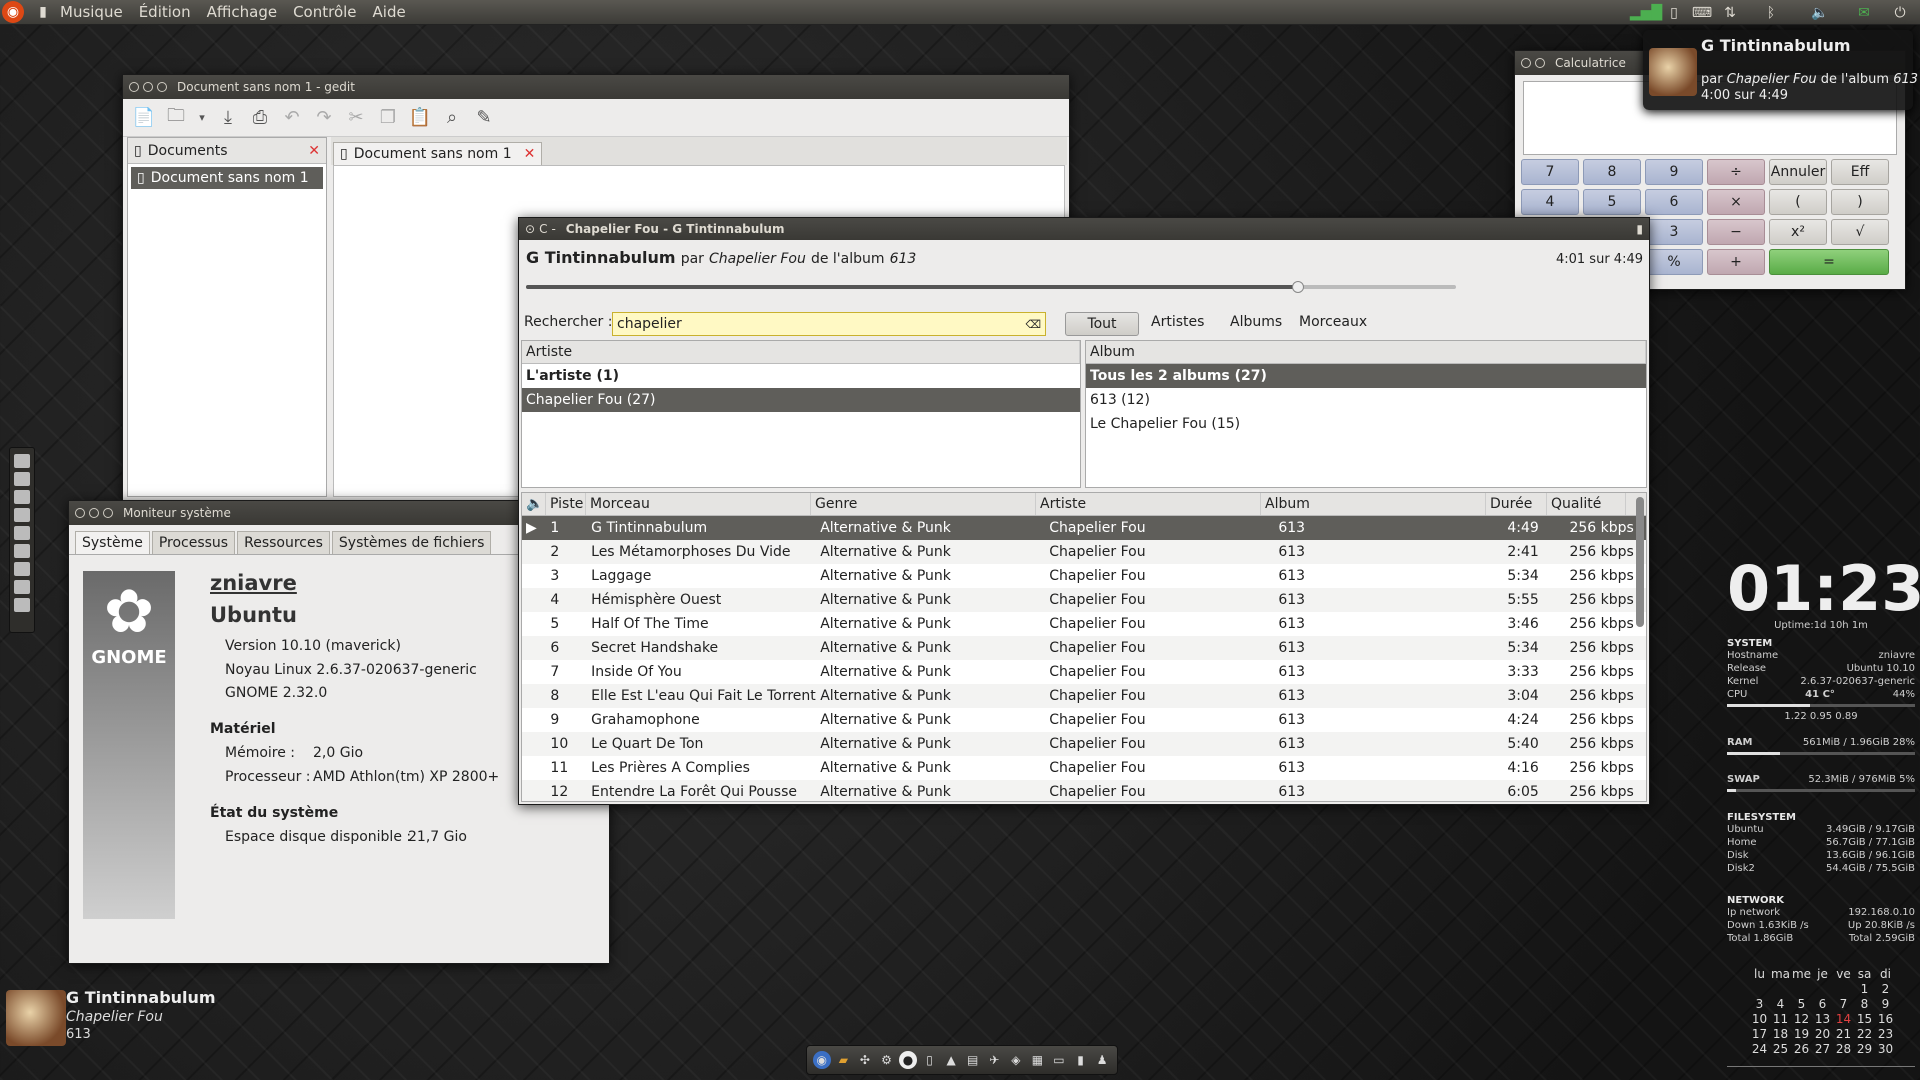 This screenshot has height=1080, width=1920. What do you see at coordinates (292, 118) in the screenshot?
I see `undo-icon: ↶` at bounding box center [292, 118].